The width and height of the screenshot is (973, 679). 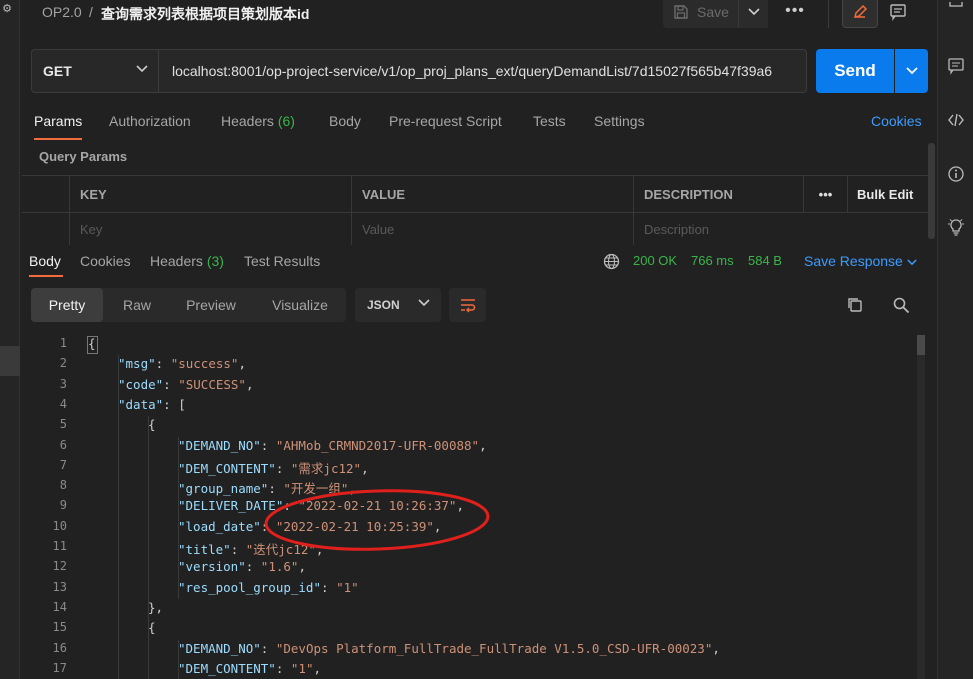 I want to click on view-raw-button: Raw, so click(x=137, y=305).